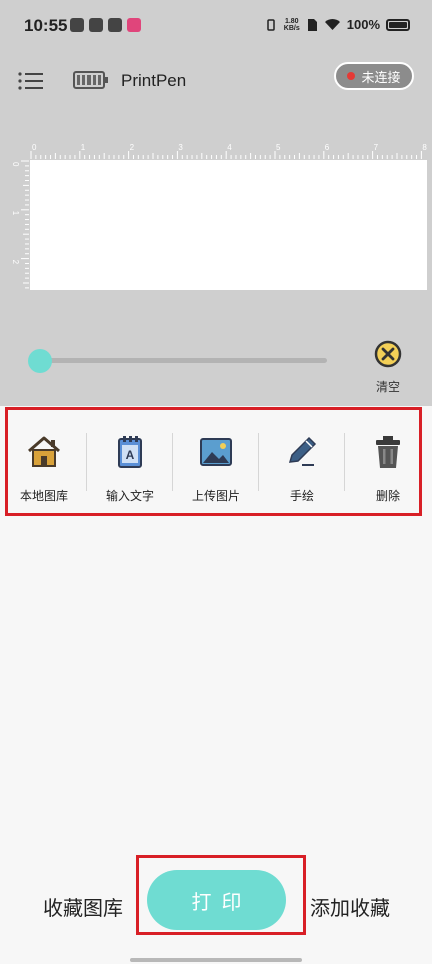 The width and height of the screenshot is (432, 964). What do you see at coordinates (376, 147) in the screenshot?
I see `ruler-top-label: 7` at bounding box center [376, 147].